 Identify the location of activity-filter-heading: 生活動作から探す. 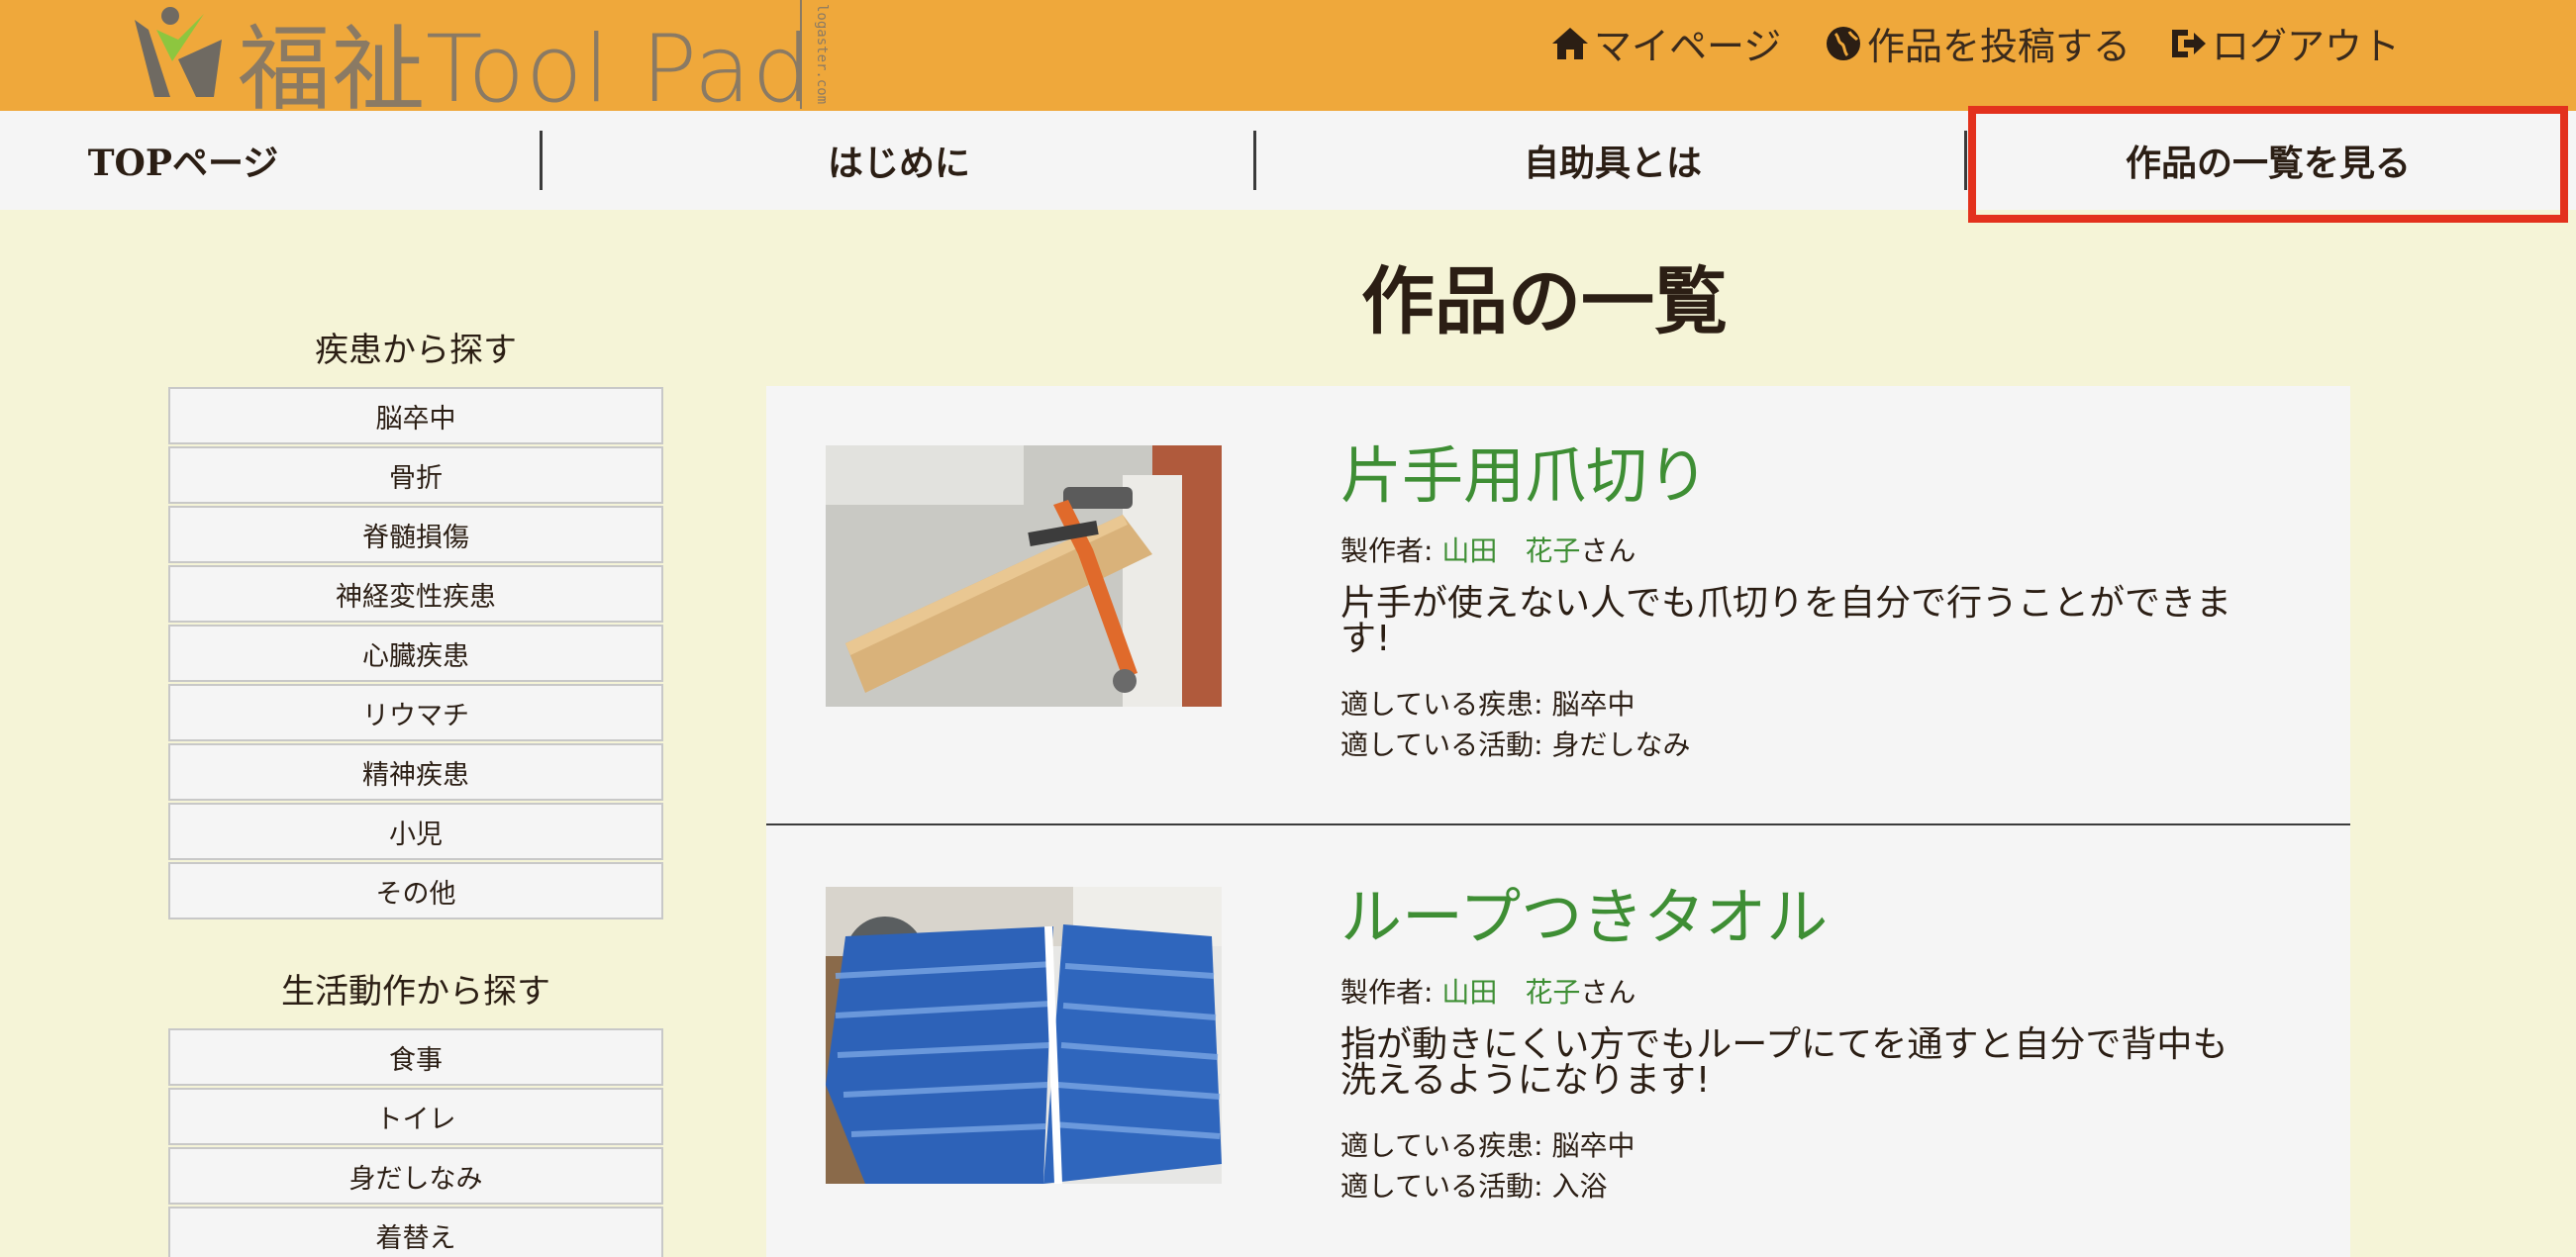
(416, 992).